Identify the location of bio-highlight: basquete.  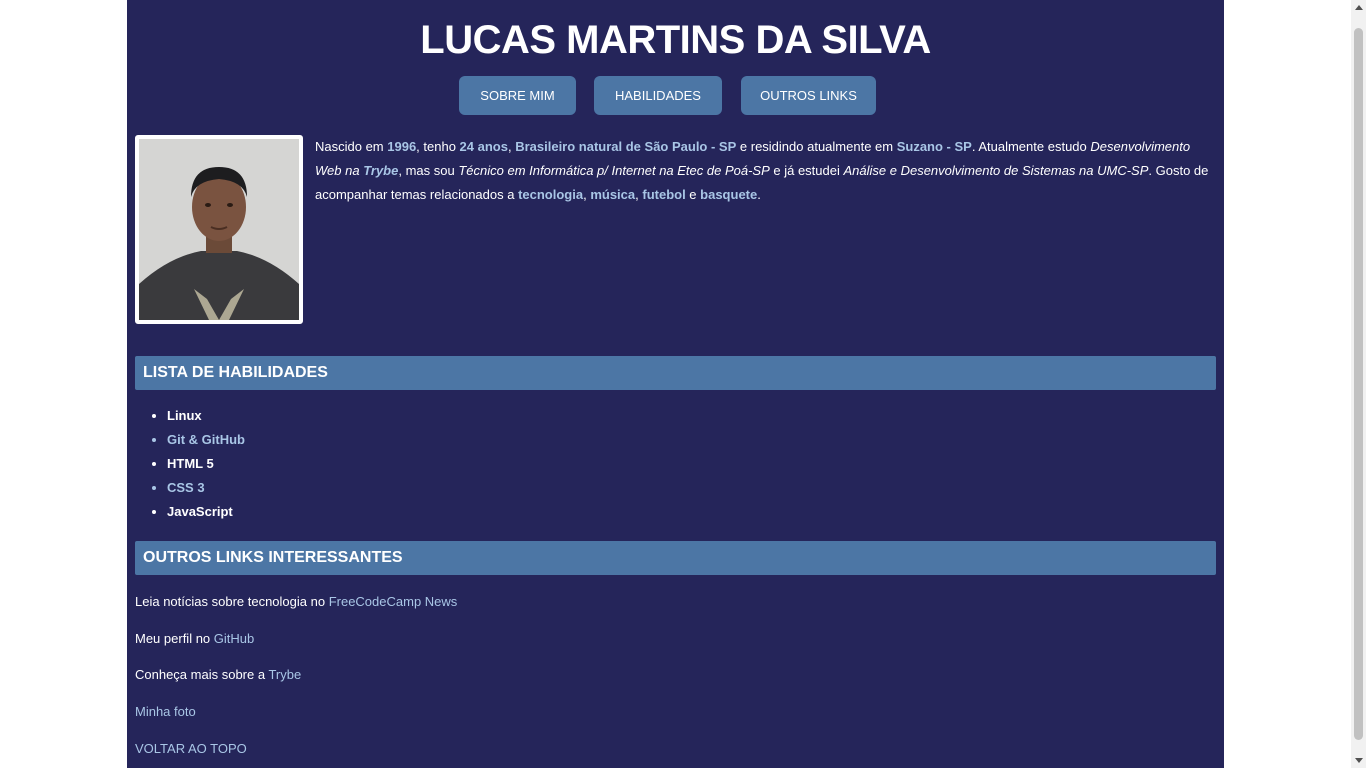
(729, 194).